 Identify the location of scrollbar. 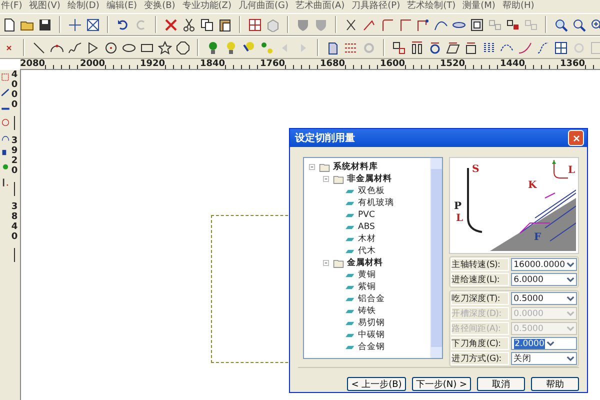
(436, 258).